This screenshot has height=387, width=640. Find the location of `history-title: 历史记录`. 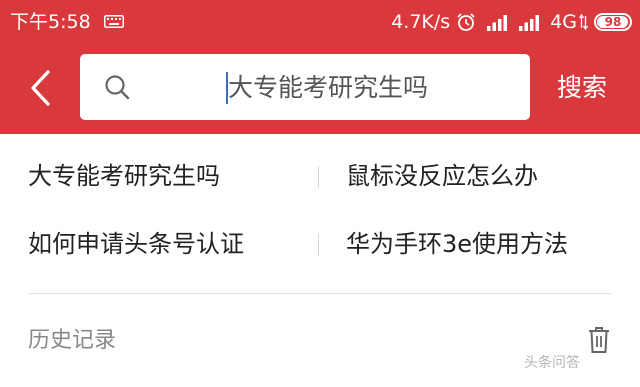

history-title: 历史记录 is located at coordinates (72, 340).